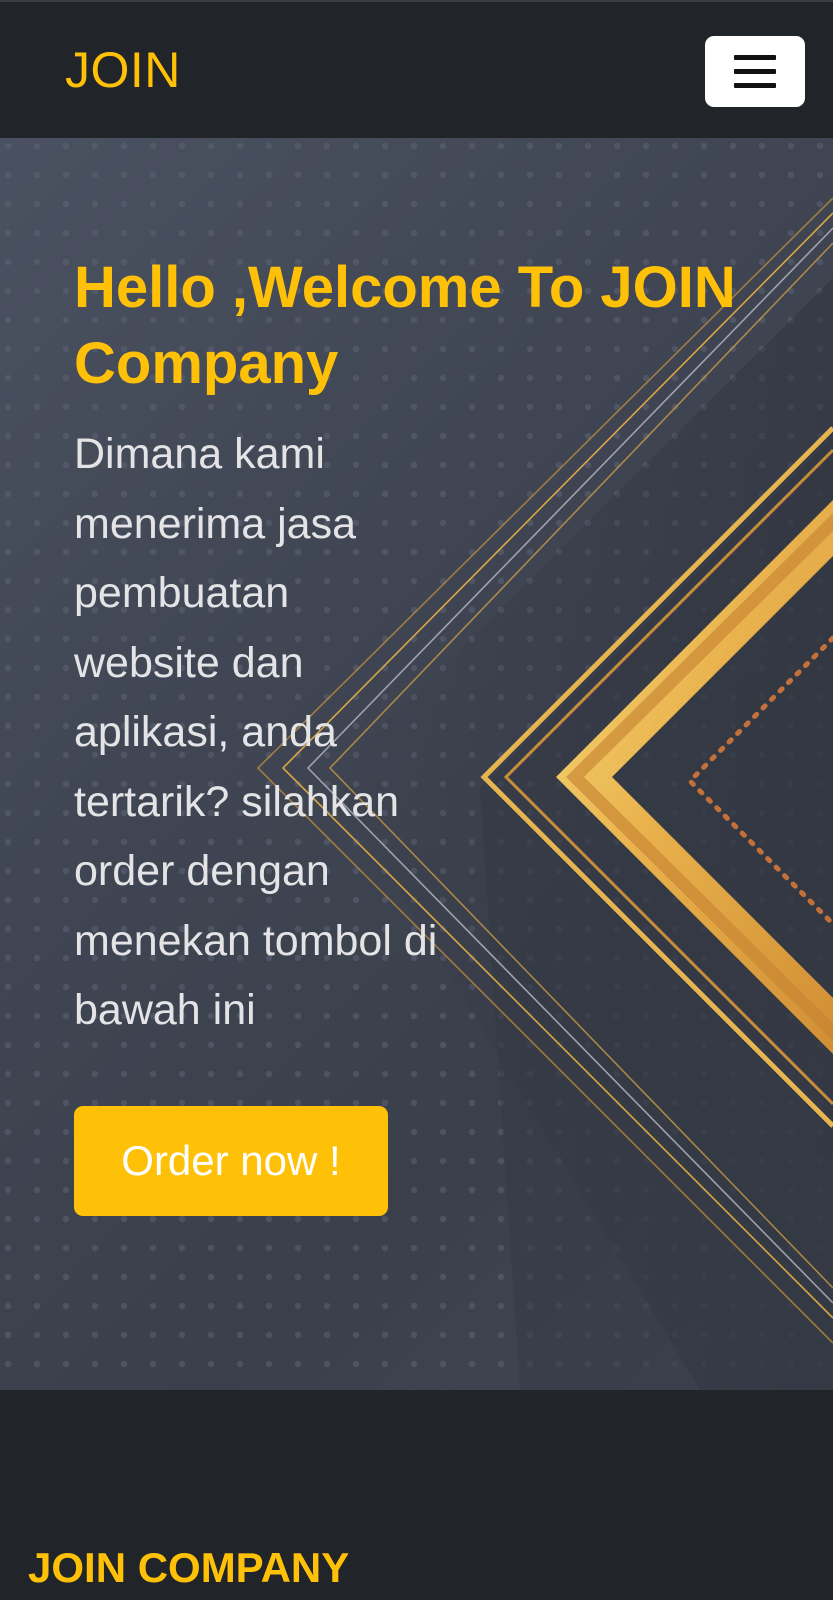 This screenshot has height=1600, width=833. What do you see at coordinates (405, 325) in the screenshot?
I see `hero-title: Hello ,Welcome To JOIN Company` at bounding box center [405, 325].